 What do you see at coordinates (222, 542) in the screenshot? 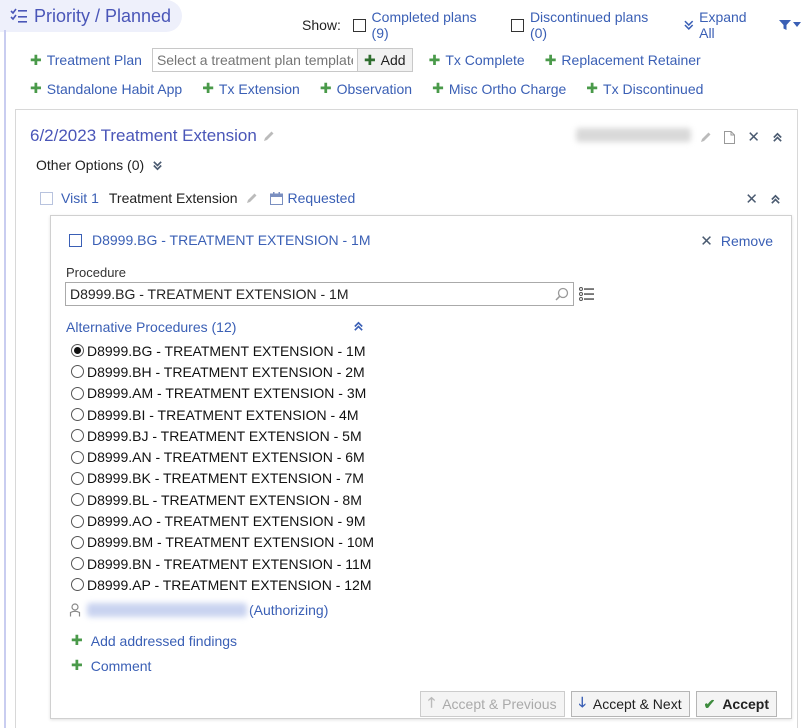
I see `alternative-procedure-option: D8999.BM - TREATMENT EXTENSION - 10M` at bounding box center [222, 542].